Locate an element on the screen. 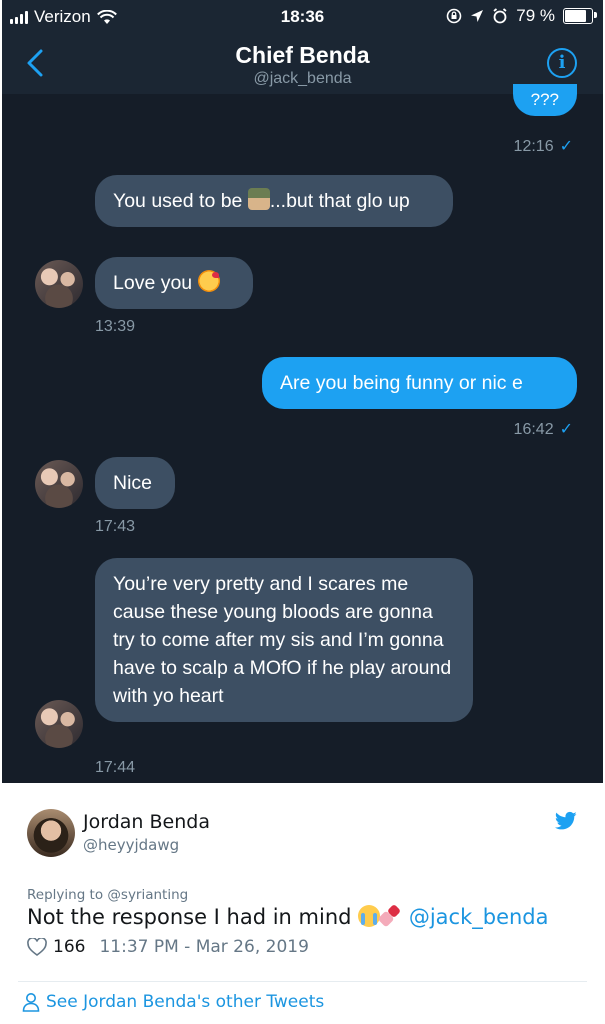  message-timestamp: 17:44 is located at coordinates (115, 767).